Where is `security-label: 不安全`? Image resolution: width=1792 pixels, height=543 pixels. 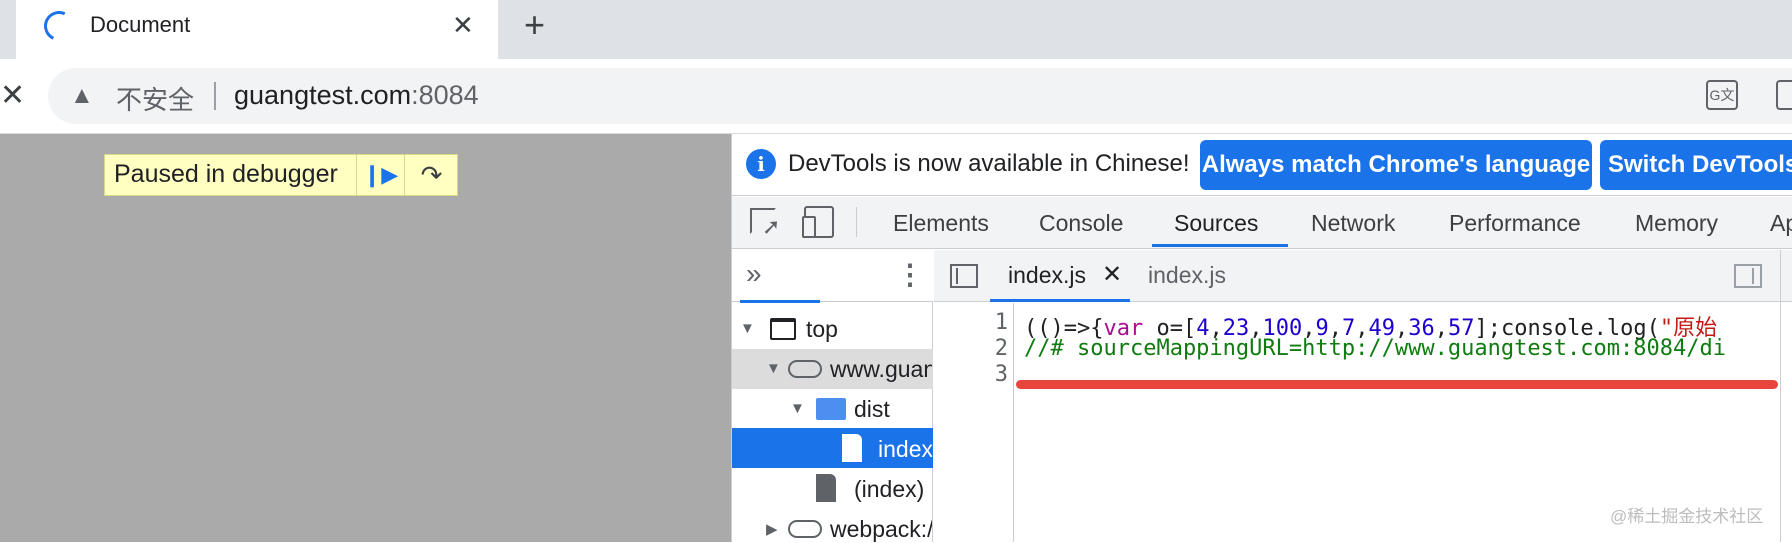 security-label: 不安全 is located at coordinates (155, 98).